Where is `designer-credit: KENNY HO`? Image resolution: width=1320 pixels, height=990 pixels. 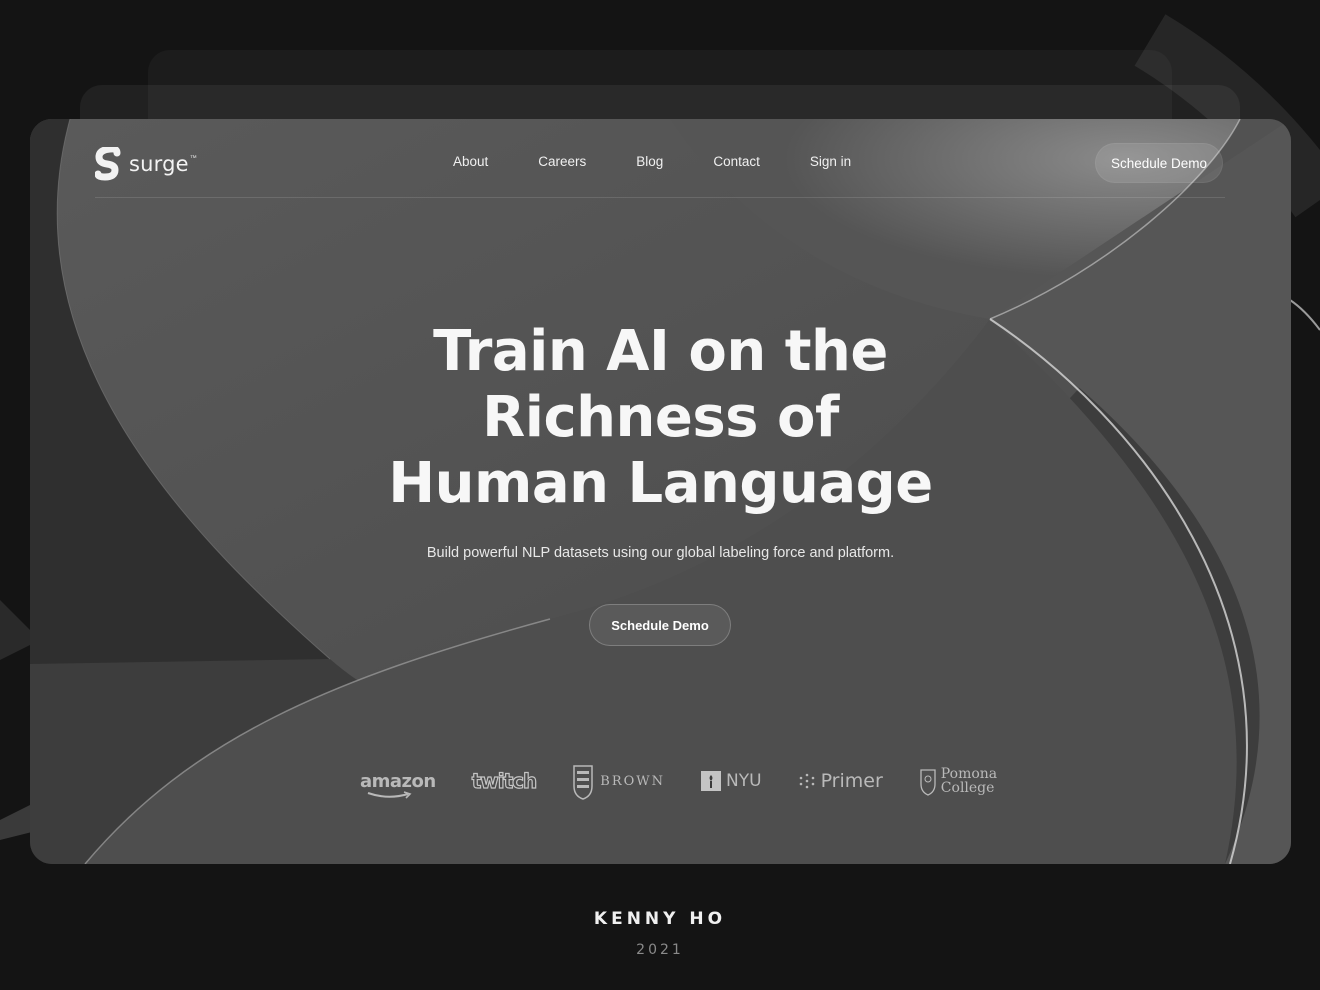 designer-credit: KENNY HO is located at coordinates (660, 919).